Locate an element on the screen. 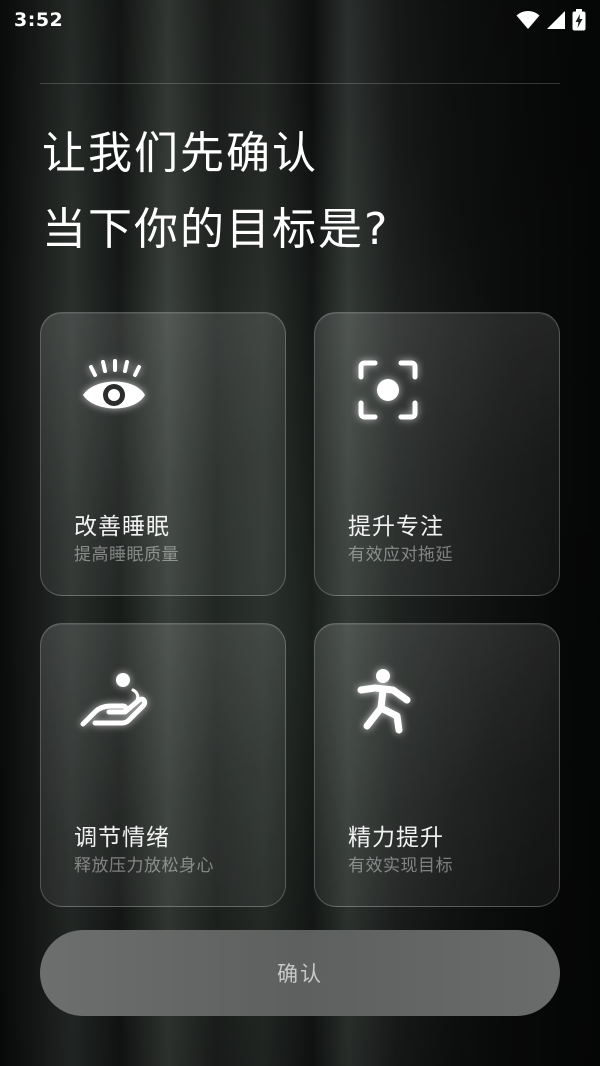 This screenshot has width=600, height=1066. goal-title: 改善睡眠 is located at coordinates (122, 527).